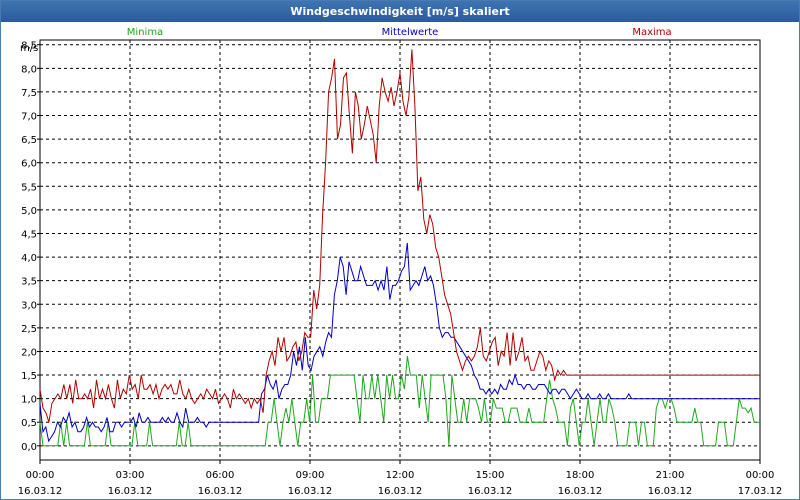 The image size is (800, 500). I want to click on legend-entry-maxima: Maxima, so click(651, 32).